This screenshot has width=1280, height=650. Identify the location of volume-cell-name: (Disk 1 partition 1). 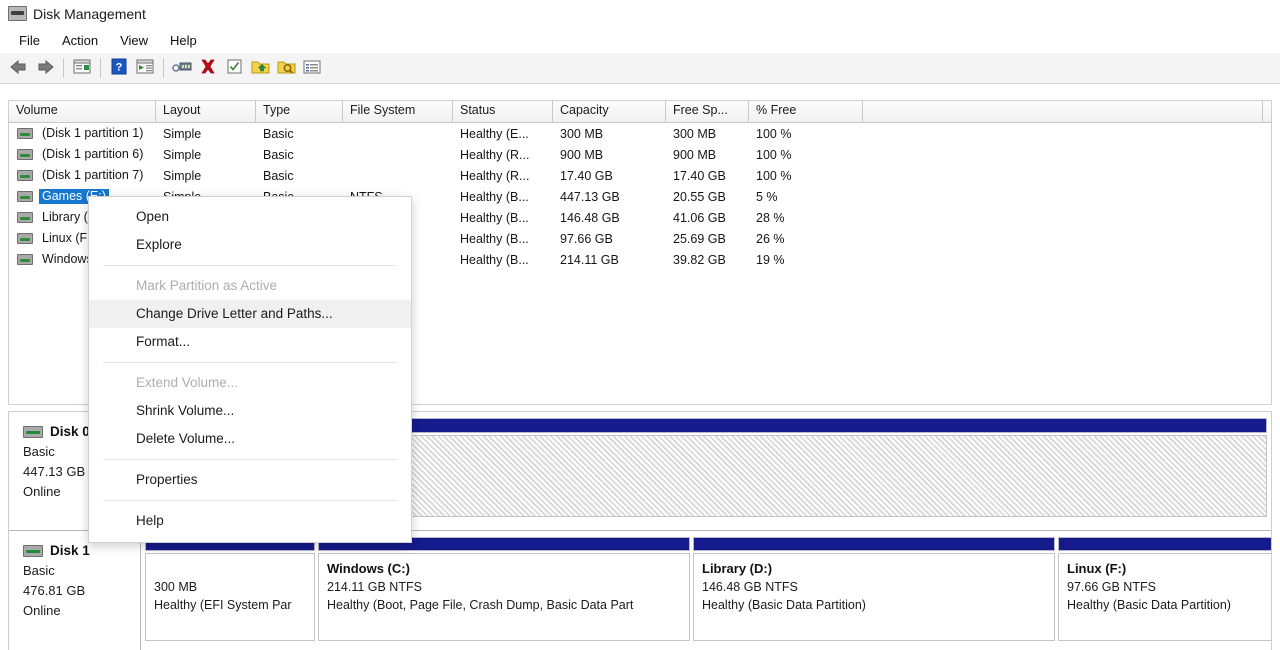
(82, 133).